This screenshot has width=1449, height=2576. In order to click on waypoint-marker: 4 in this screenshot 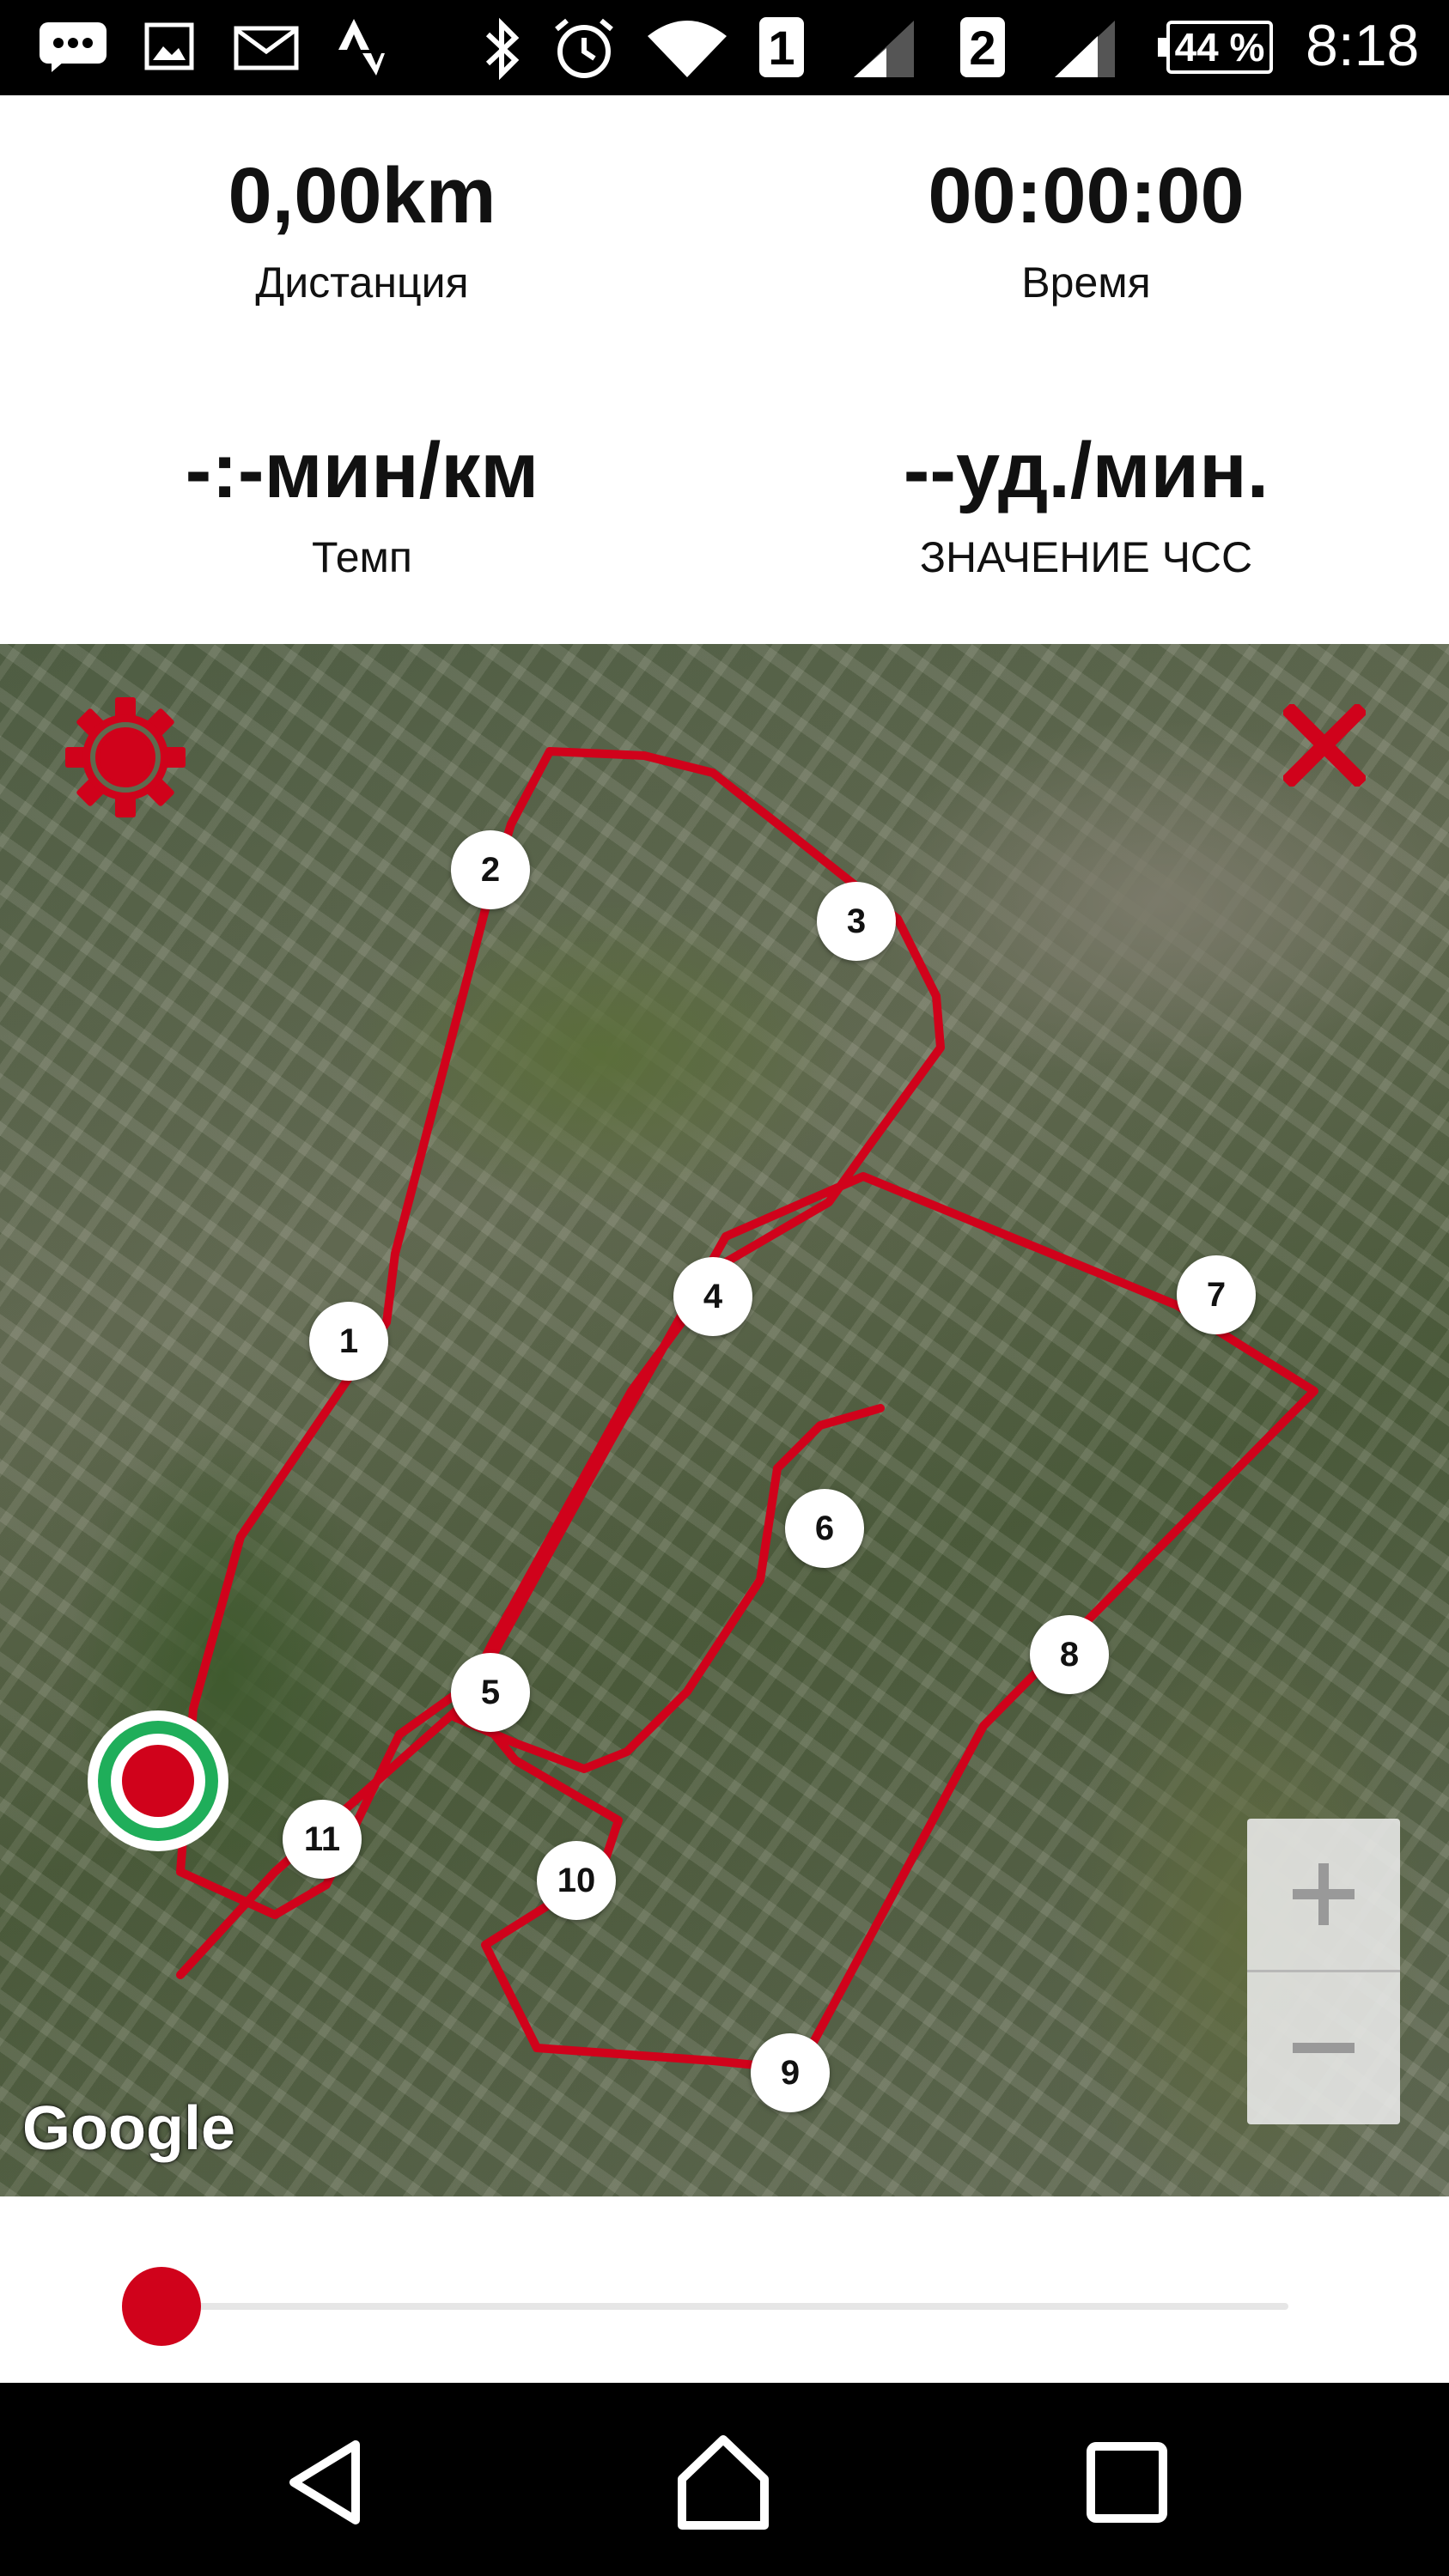, I will do `click(712, 1297)`.